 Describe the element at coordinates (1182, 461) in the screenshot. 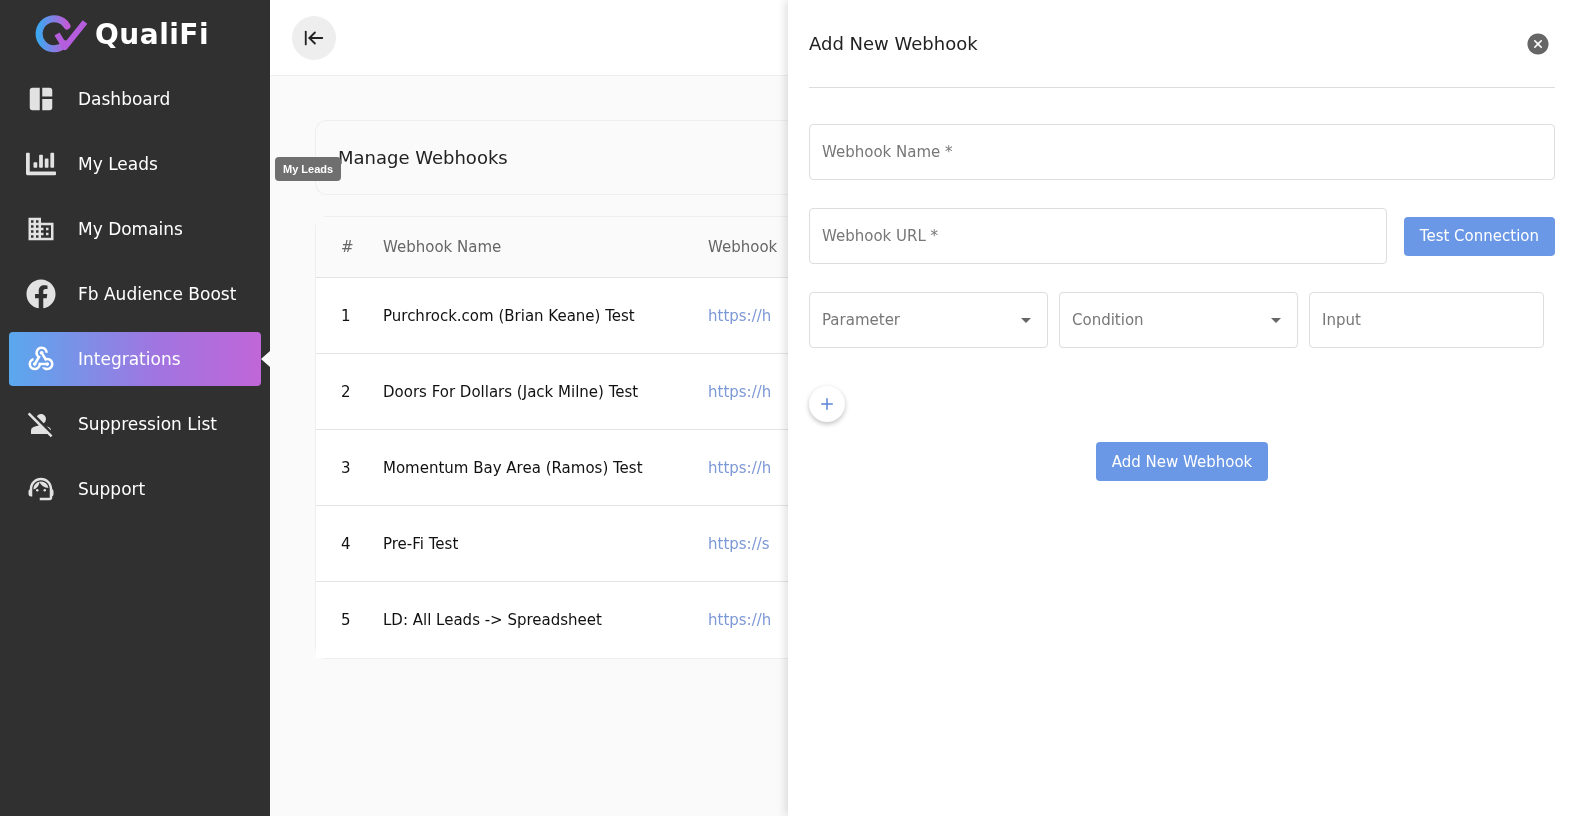

I see `add-webhook-button: Add New Webhook` at that location.